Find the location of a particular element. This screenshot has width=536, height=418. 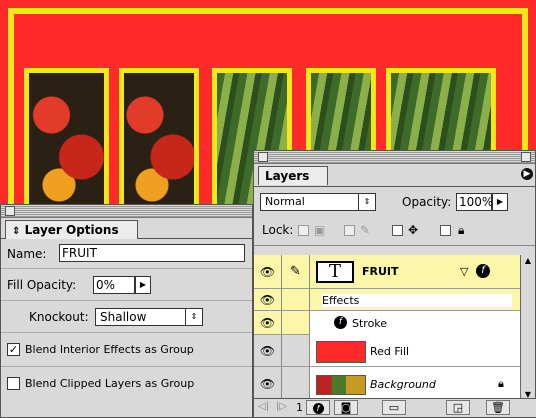

layers-footer: ◁| |▷ 1 f ◙ ▭ ◲ 🗑︎ is located at coordinates (395, 407).